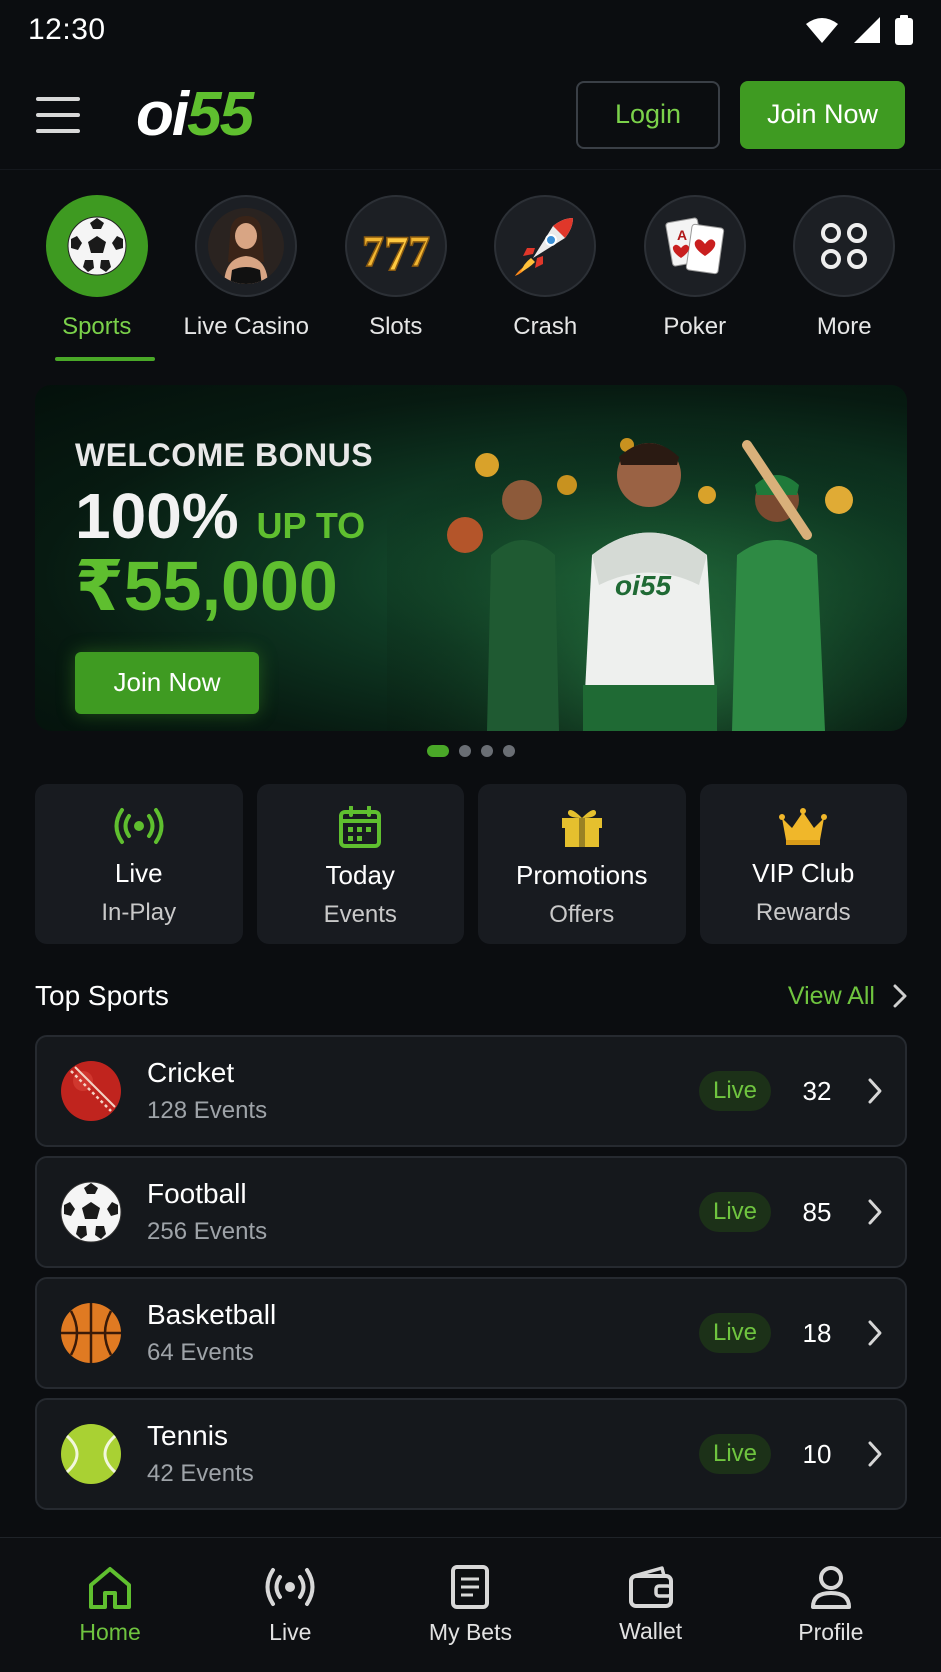 The image size is (941, 1672). What do you see at coordinates (97, 280) in the screenshot?
I see `category-sports: Sports` at bounding box center [97, 280].